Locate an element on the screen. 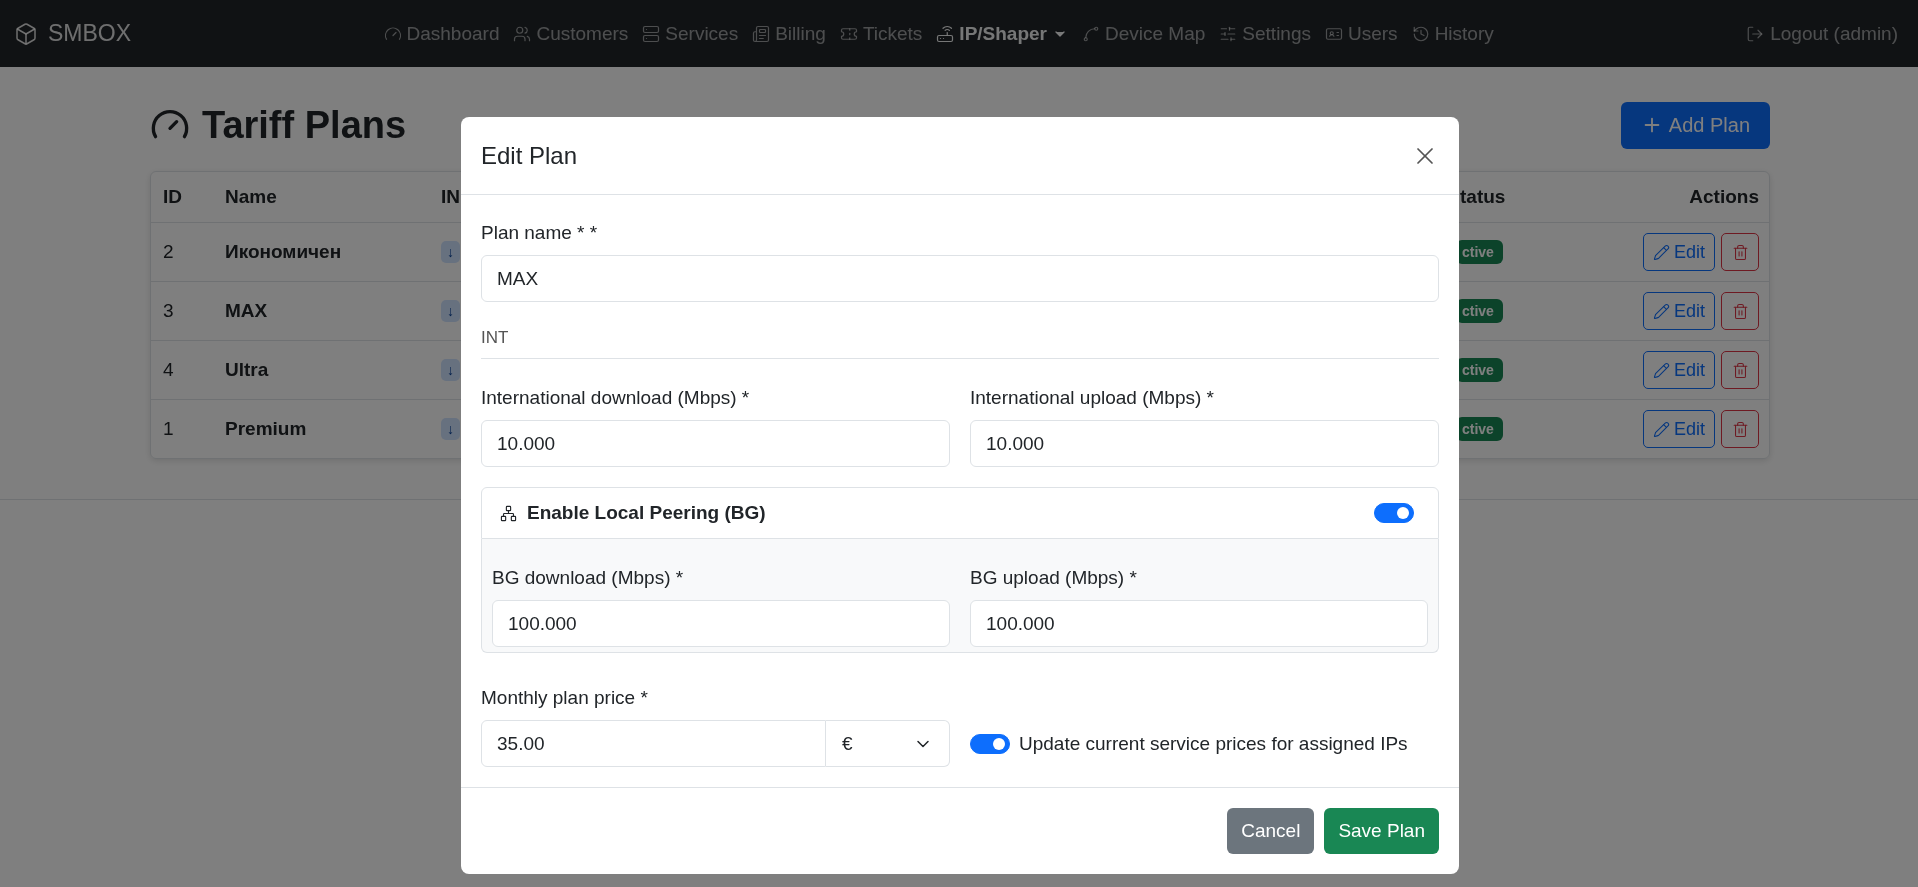 This screenshot has width=1918, height=887. nav-link: IP/Shaper is located at coordinates (1002, 33).